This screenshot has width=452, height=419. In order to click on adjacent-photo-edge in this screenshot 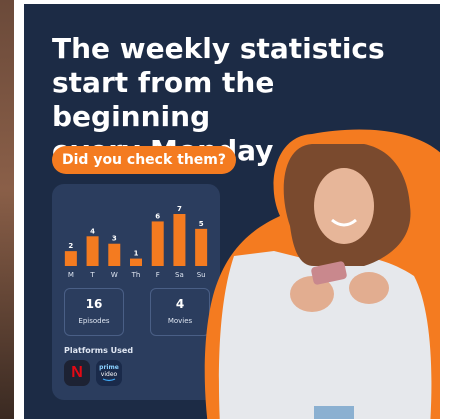, I will do `click(7, 209)`.